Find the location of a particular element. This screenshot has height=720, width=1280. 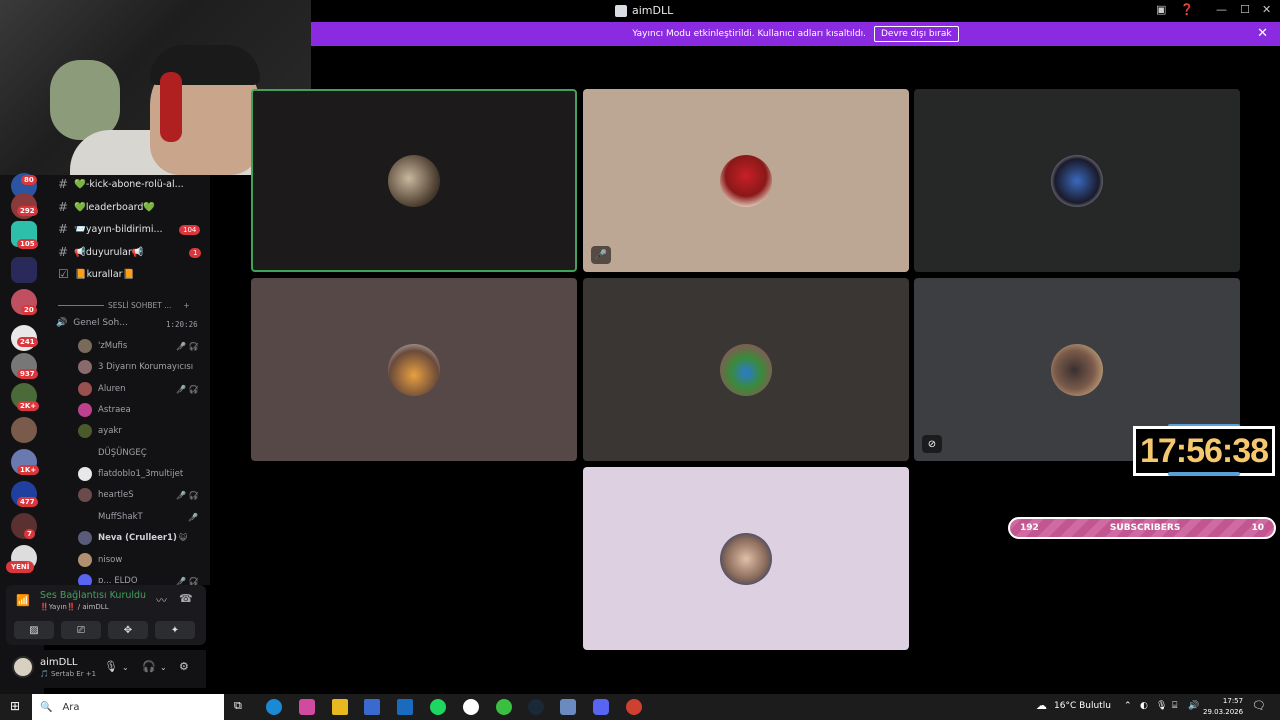

soundboard-button: ✦ is located at coordinates (175, 630).